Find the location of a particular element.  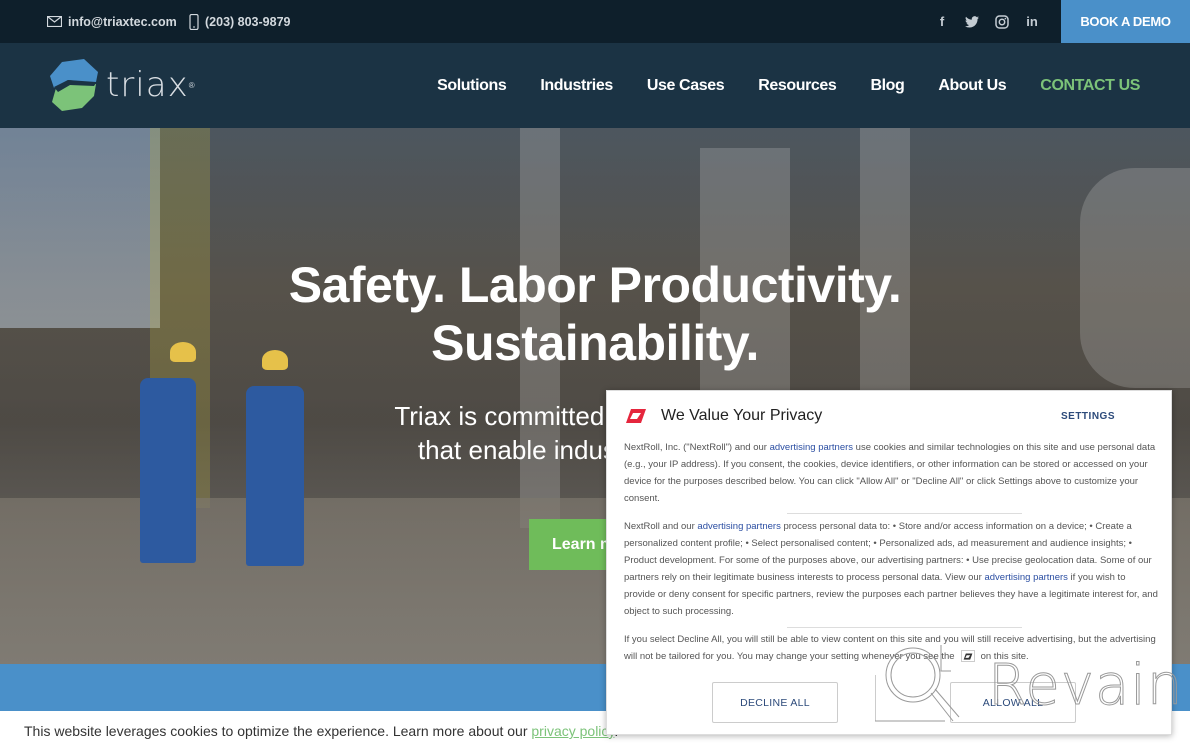

consent-title: We Value Your Privacy is located at coordinates (742, 415).